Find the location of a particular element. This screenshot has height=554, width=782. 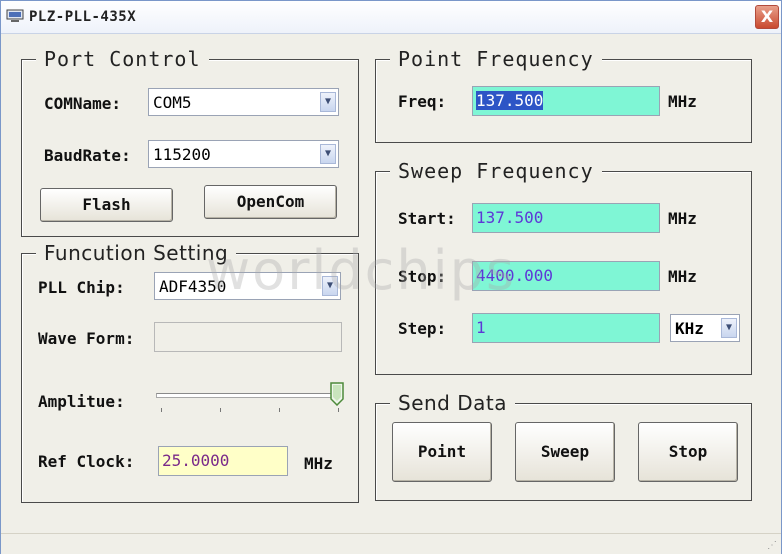

sweep-button: Sweep is located at coordinates (565, 452).